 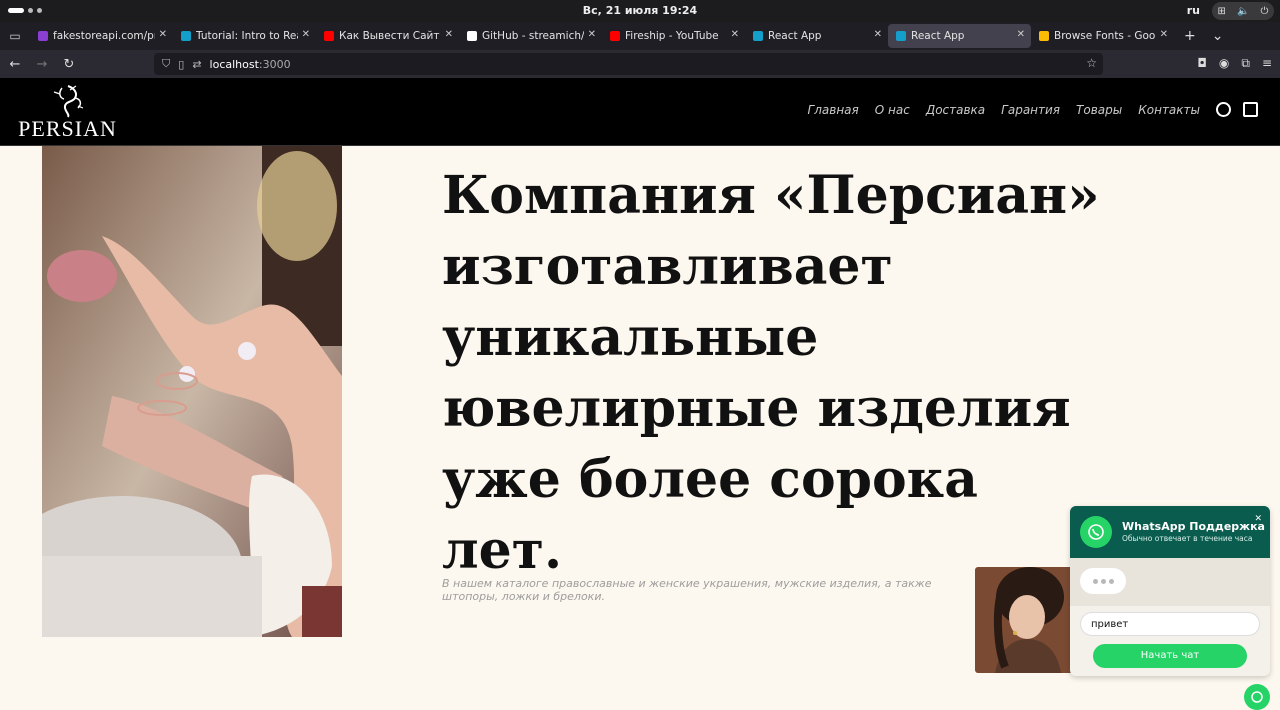 I want to click on reload-icon: ↻, so click(x=69, y=64).